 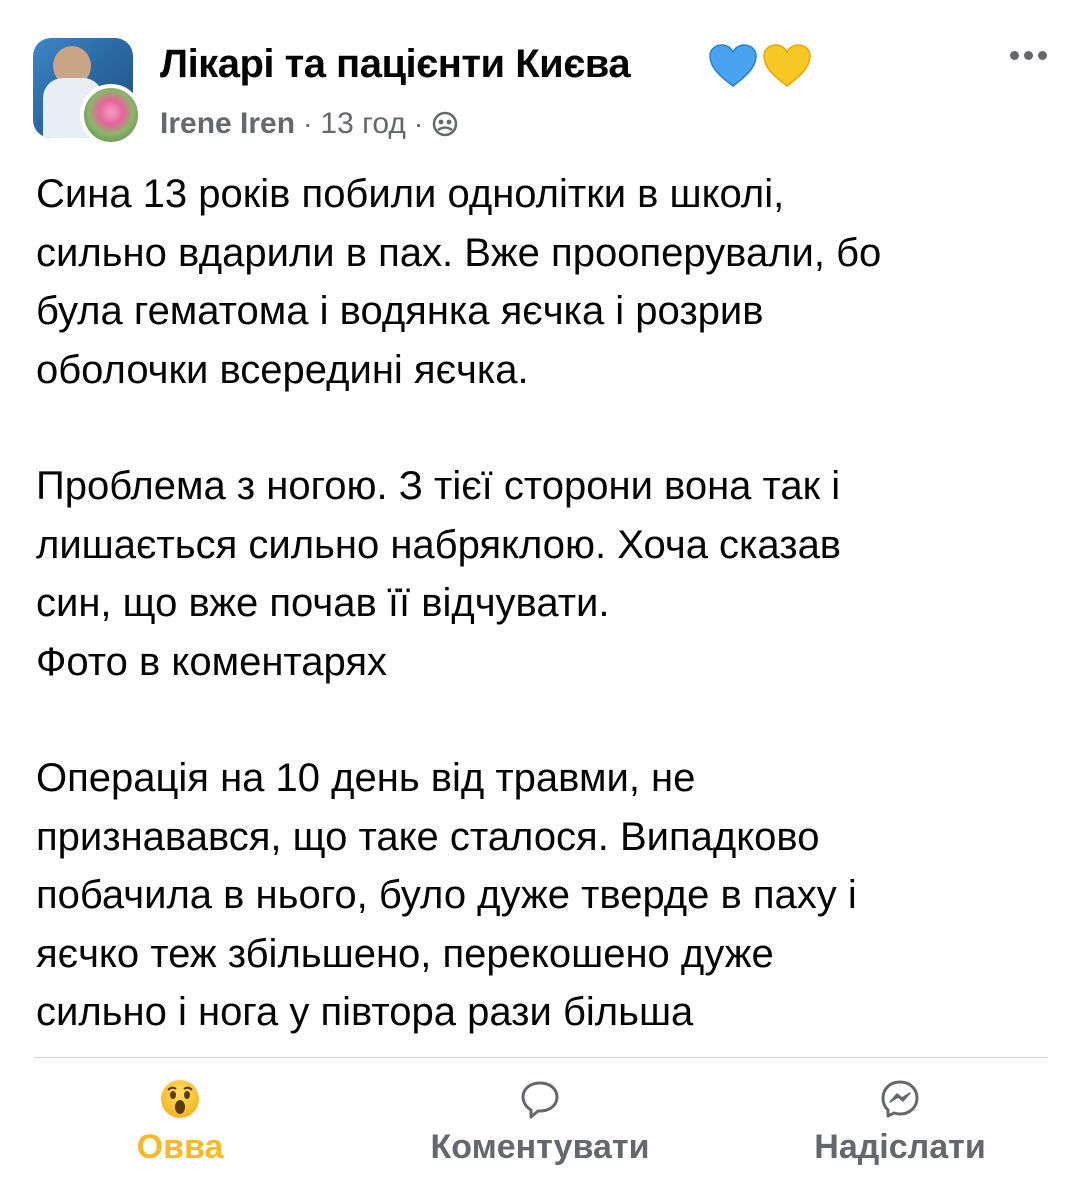 I want to click on text-line: син, що вже почав її відчувати., so click(x=323, y=603).